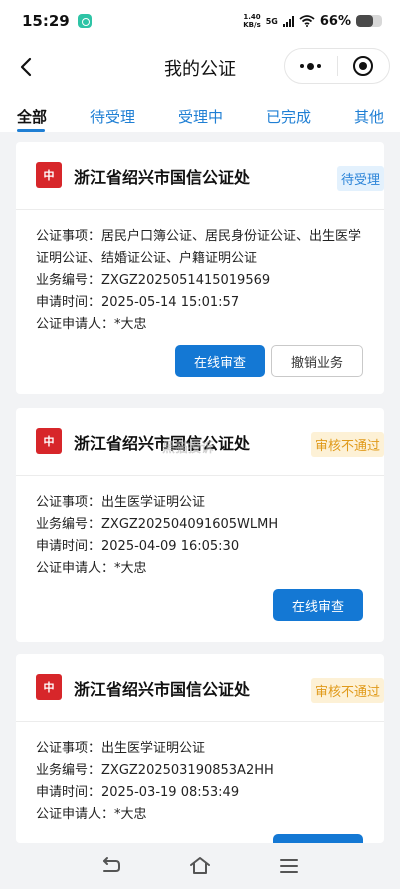  I want to click on battery-icon, so click(369, 21).